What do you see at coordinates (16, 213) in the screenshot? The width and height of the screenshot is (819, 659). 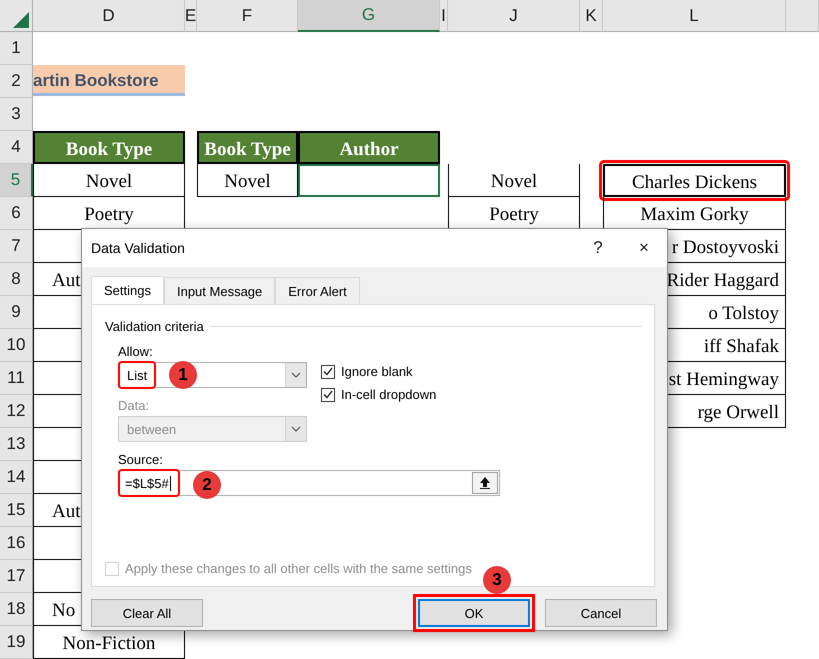 I see `row-header: 6` at bounding box center [16, 213].